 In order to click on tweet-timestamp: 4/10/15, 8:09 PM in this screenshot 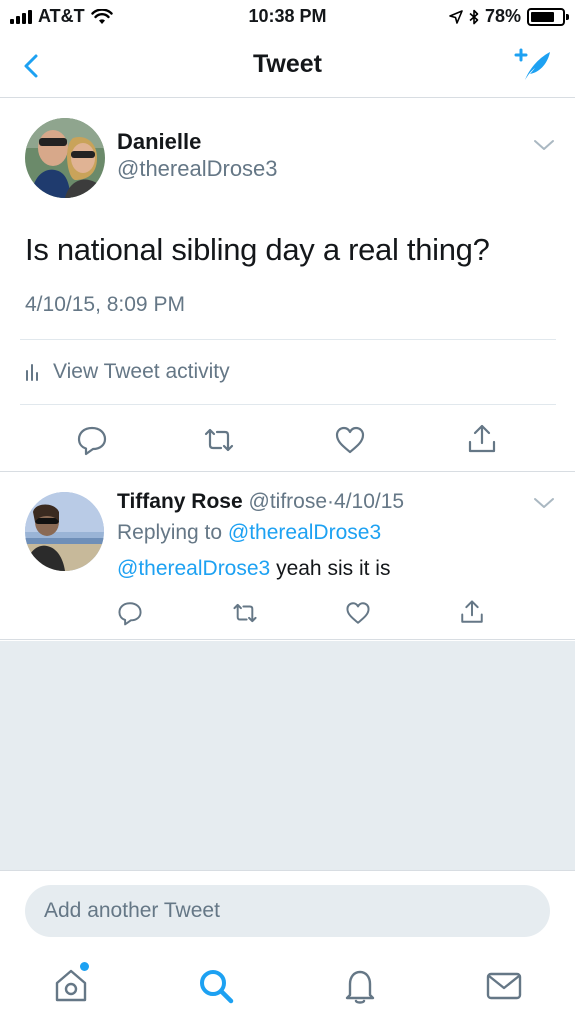, I will do `click(105, 304)`.